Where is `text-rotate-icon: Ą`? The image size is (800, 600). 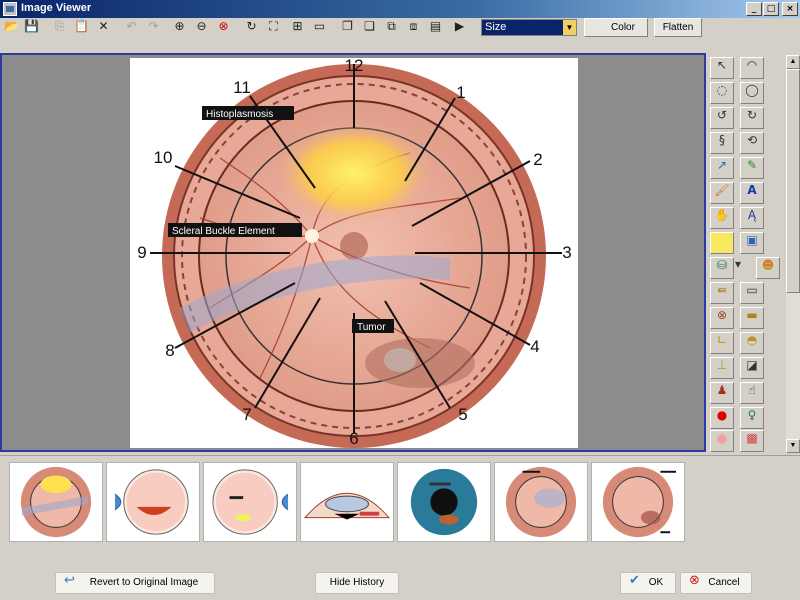
text-rotate-icon: Ą is located at coordinates (752, 218).